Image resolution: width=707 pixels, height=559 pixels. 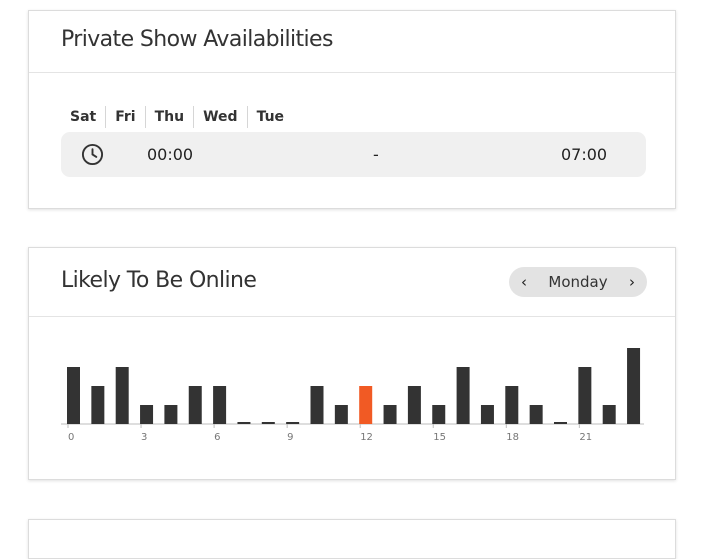 I want to click on availability-days: Sat Fri Thu Wed Tue, so click(x=177, y=117).